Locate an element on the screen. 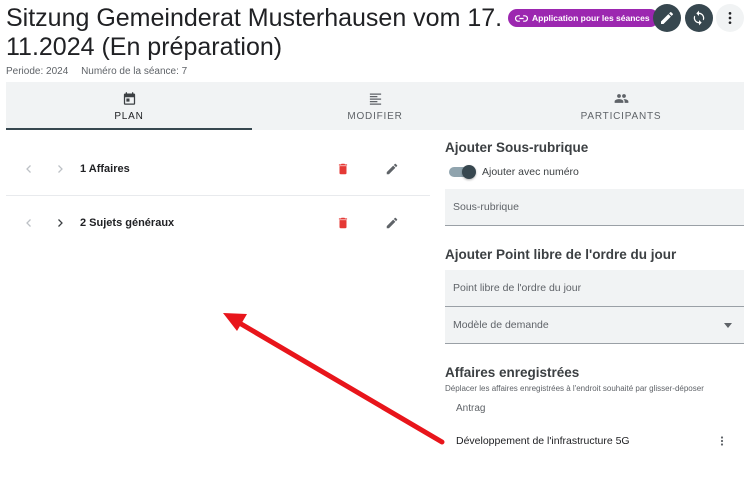 The width and height of the screenshot is (744, 477). saved-item-label: Développement de l'infrastructure 5G is located at coordinates (543, 441).